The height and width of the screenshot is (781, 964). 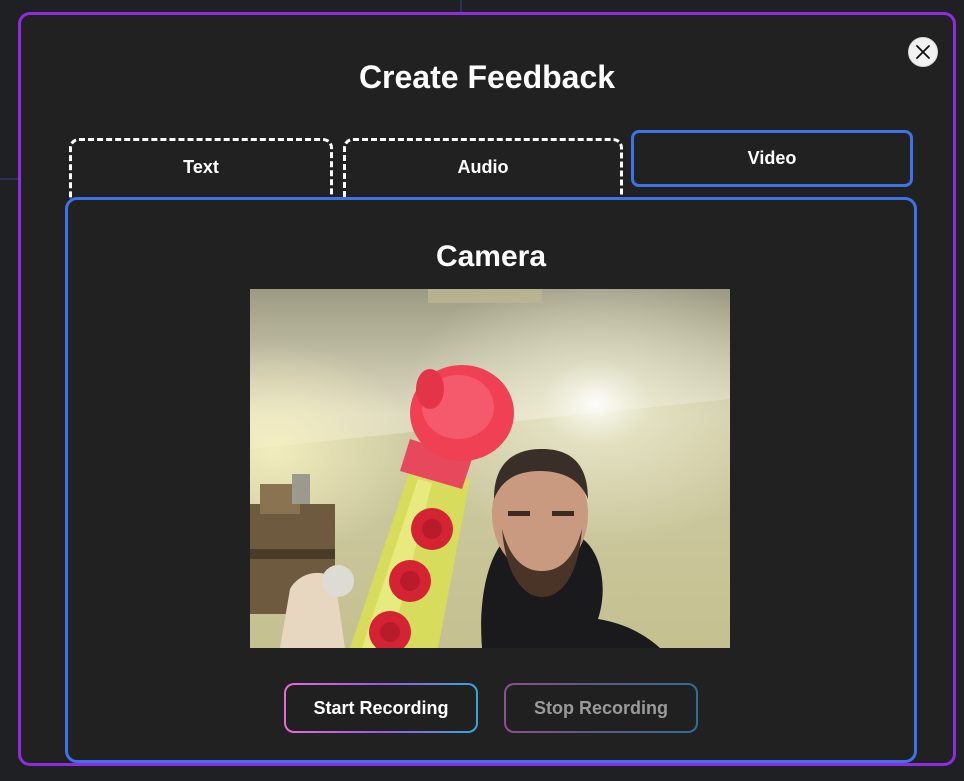 I want to click on stop-recording-label: Stop Recording, so click(x=601, y=708).